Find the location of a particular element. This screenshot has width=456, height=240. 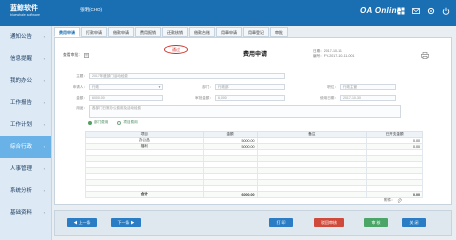

approved-amount-field: 审批金额： 6,000 is located at coordinates (240, 98).